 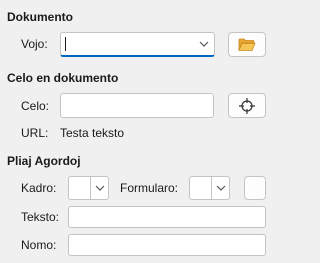 I want to click on target-button, so click(x=247, y=105).